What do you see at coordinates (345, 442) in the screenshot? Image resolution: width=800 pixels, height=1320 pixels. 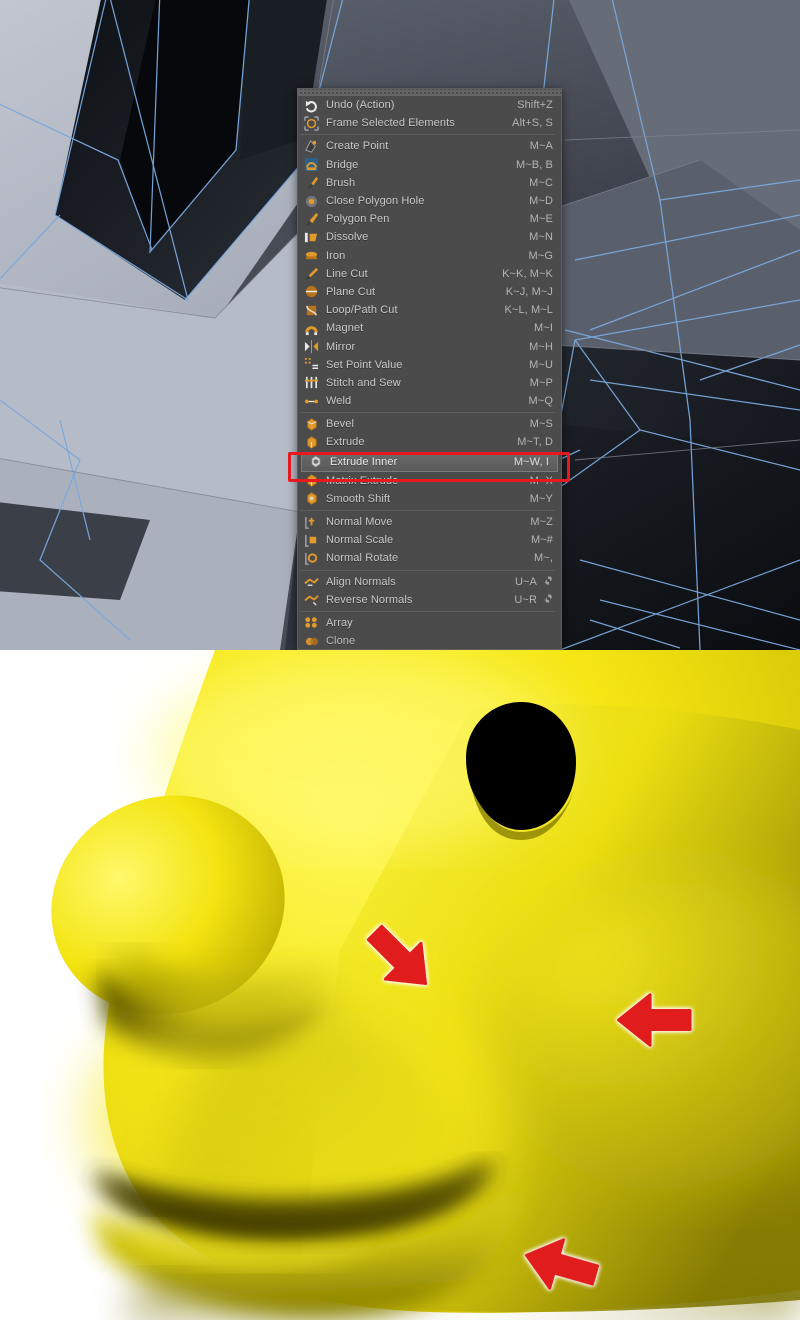 I see `menu-item-label: Extrude` at bounding box center [345, 442].